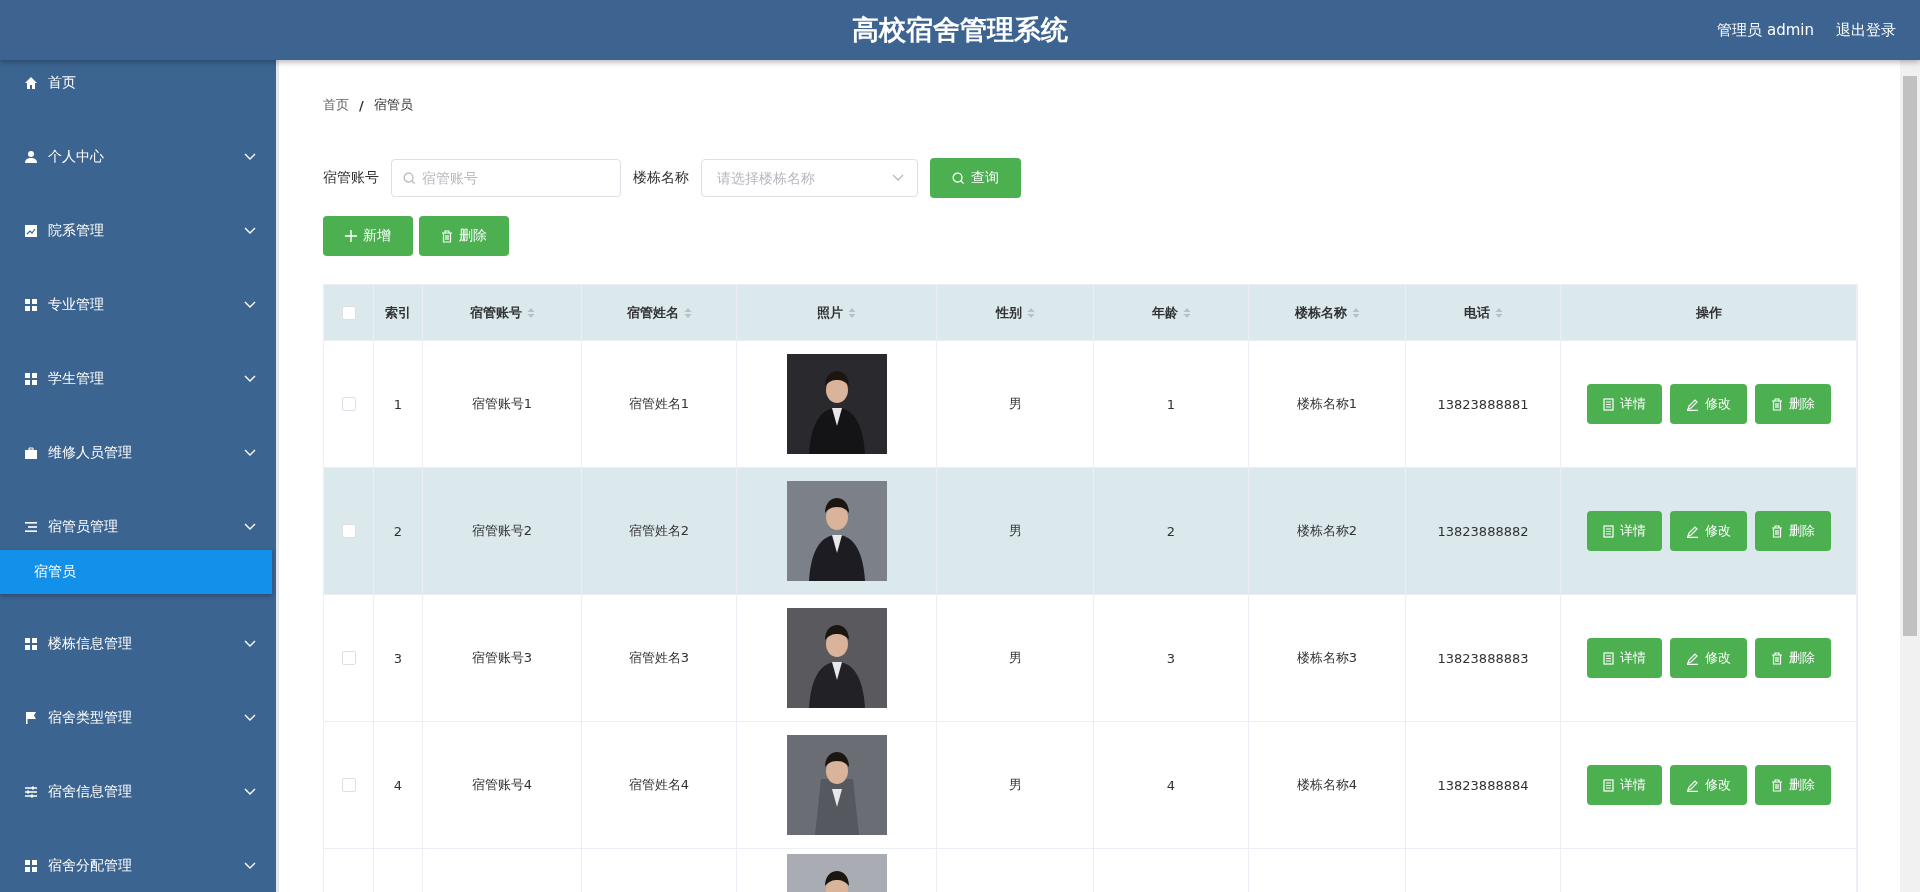  What do you see at coordinates (659, 785) in the screenshot?
I see `table-cell: 宿管姓名4` at bounding box center [659, 785].